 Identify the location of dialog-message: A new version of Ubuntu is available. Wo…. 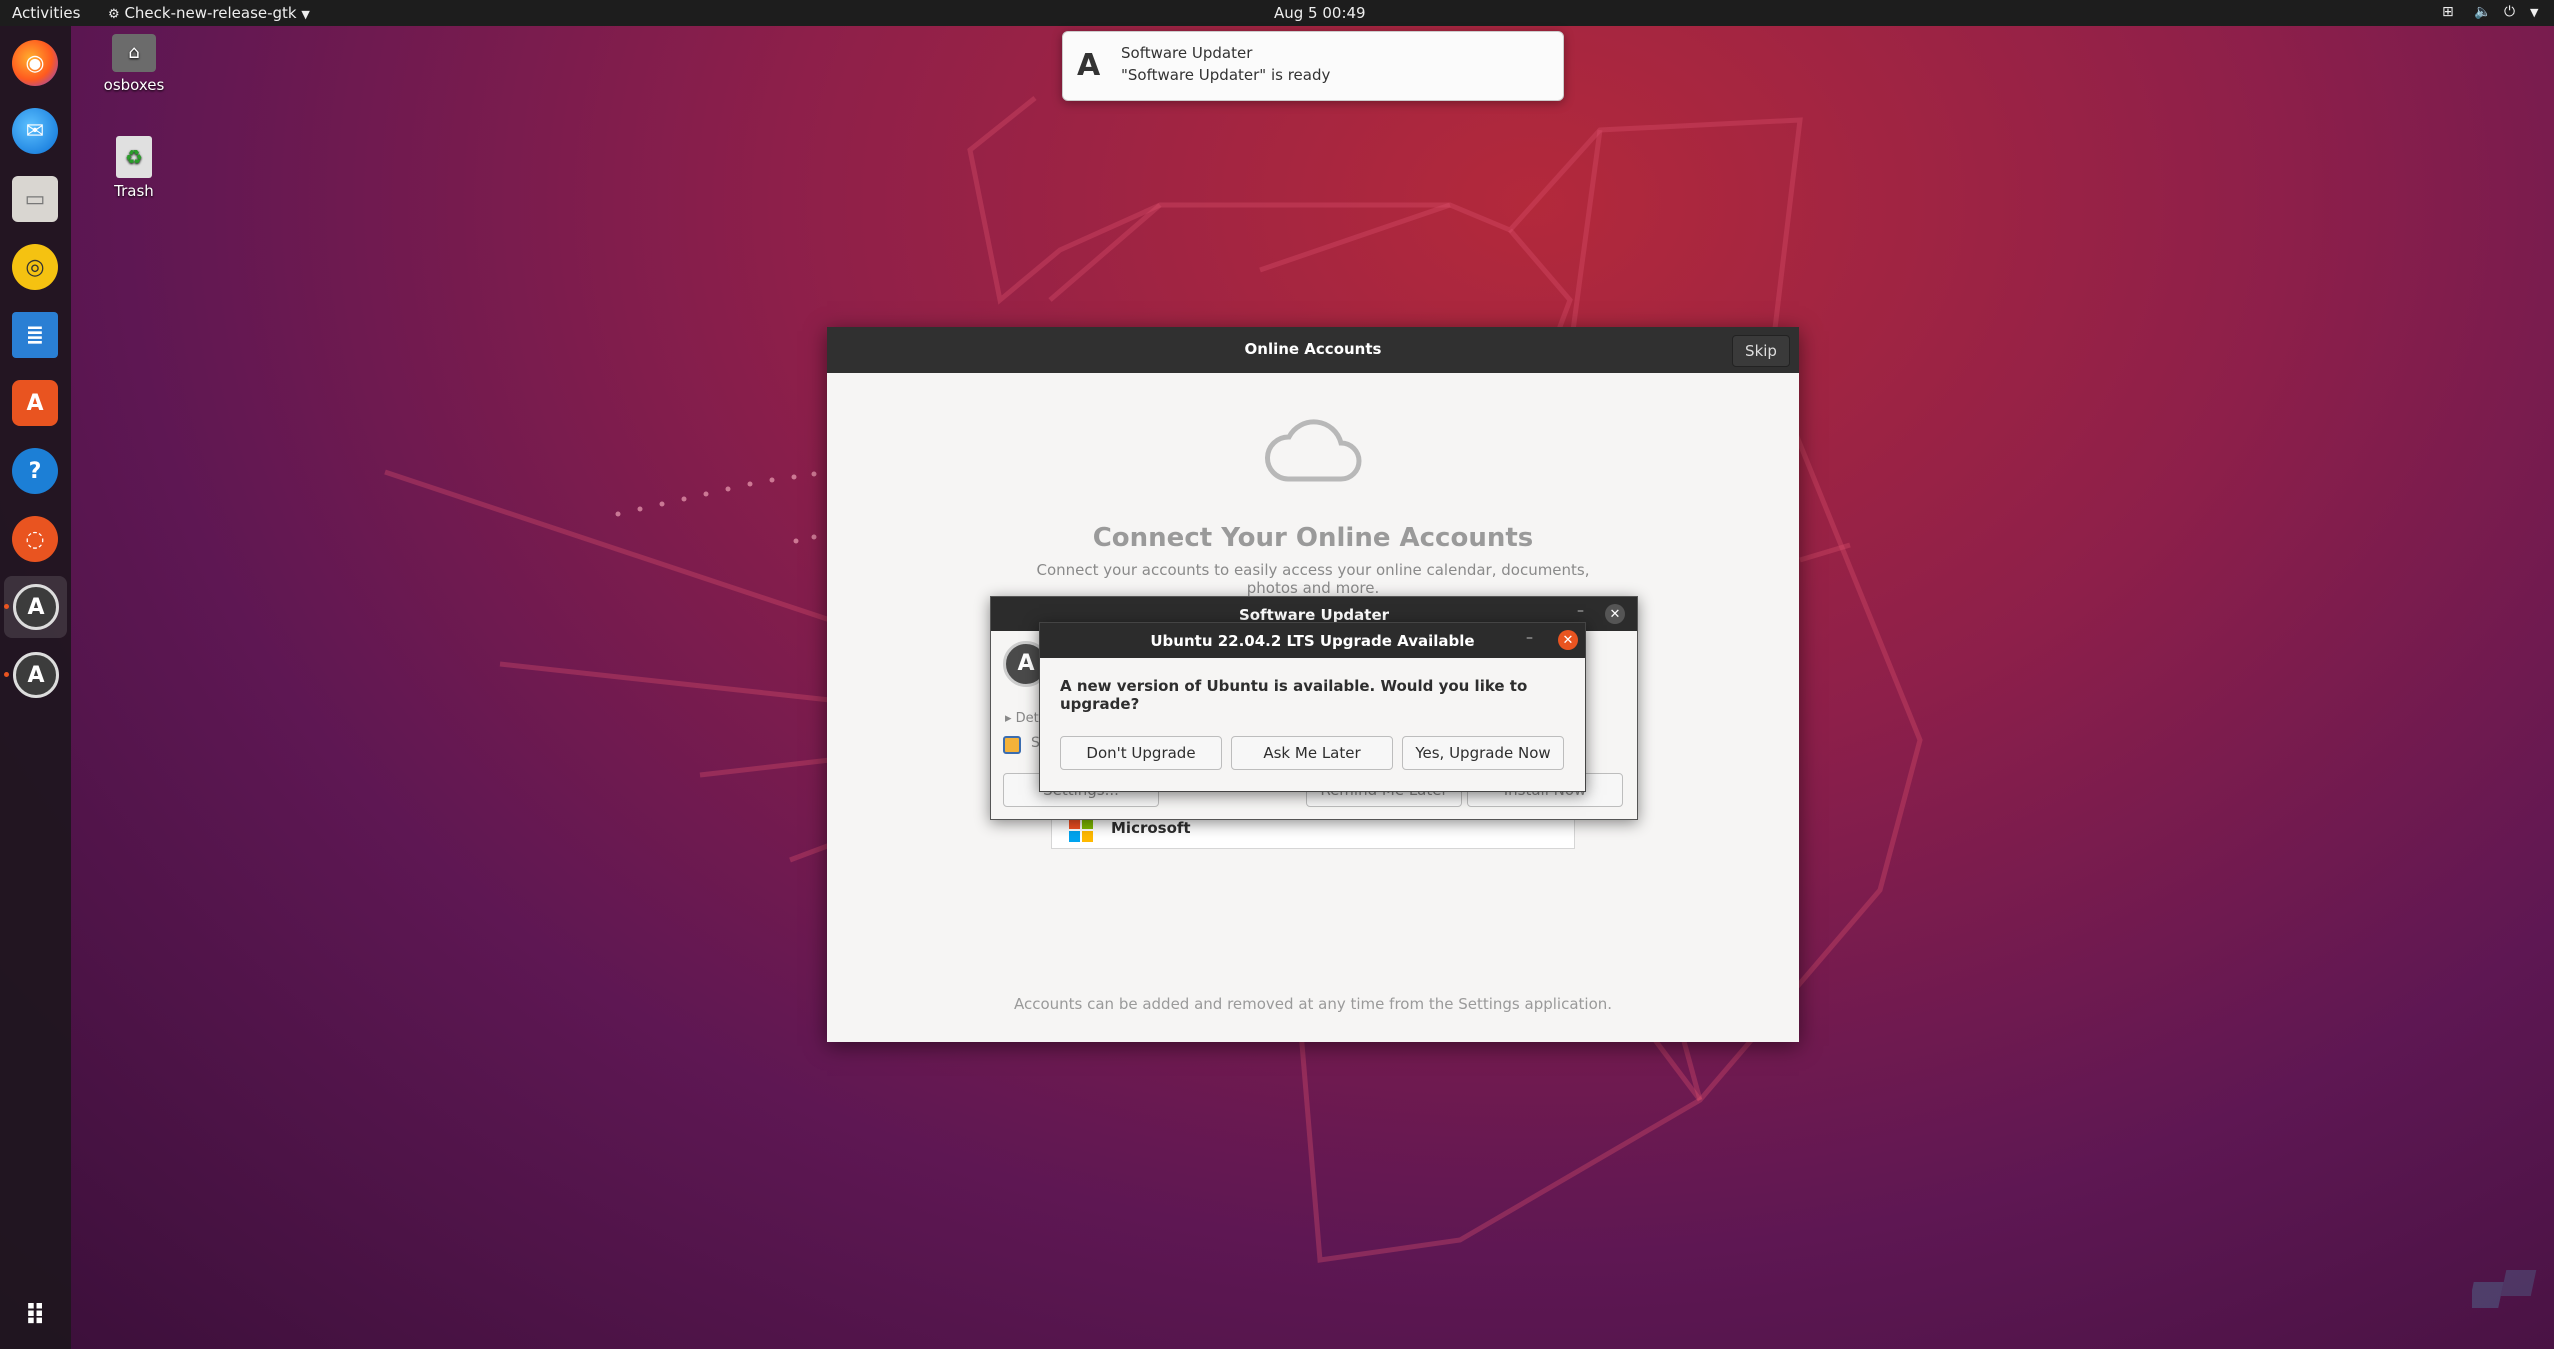
(1294, 695).